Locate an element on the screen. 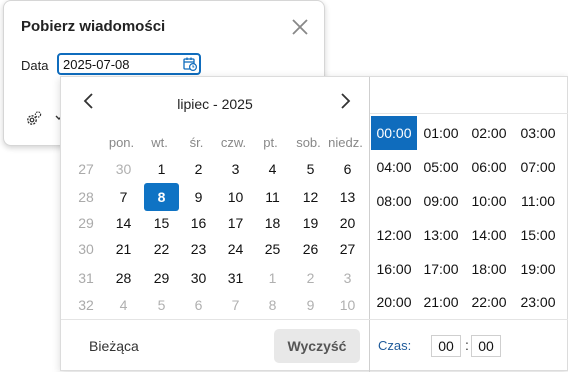 The image size is (568, 372). weekday-label: śr. is located at coordinates (196, 142).